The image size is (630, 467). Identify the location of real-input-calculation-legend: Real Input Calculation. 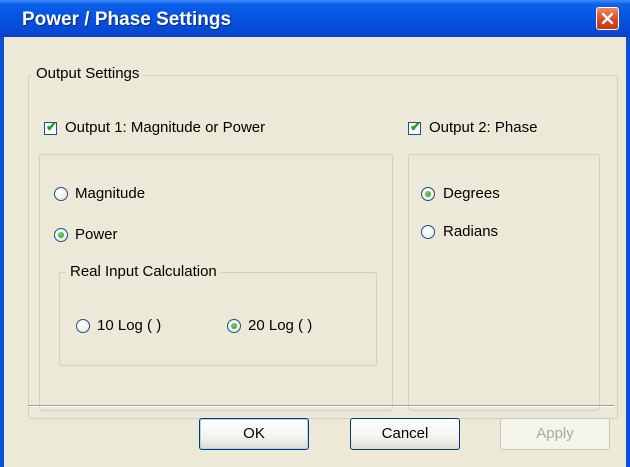
(143, 271).